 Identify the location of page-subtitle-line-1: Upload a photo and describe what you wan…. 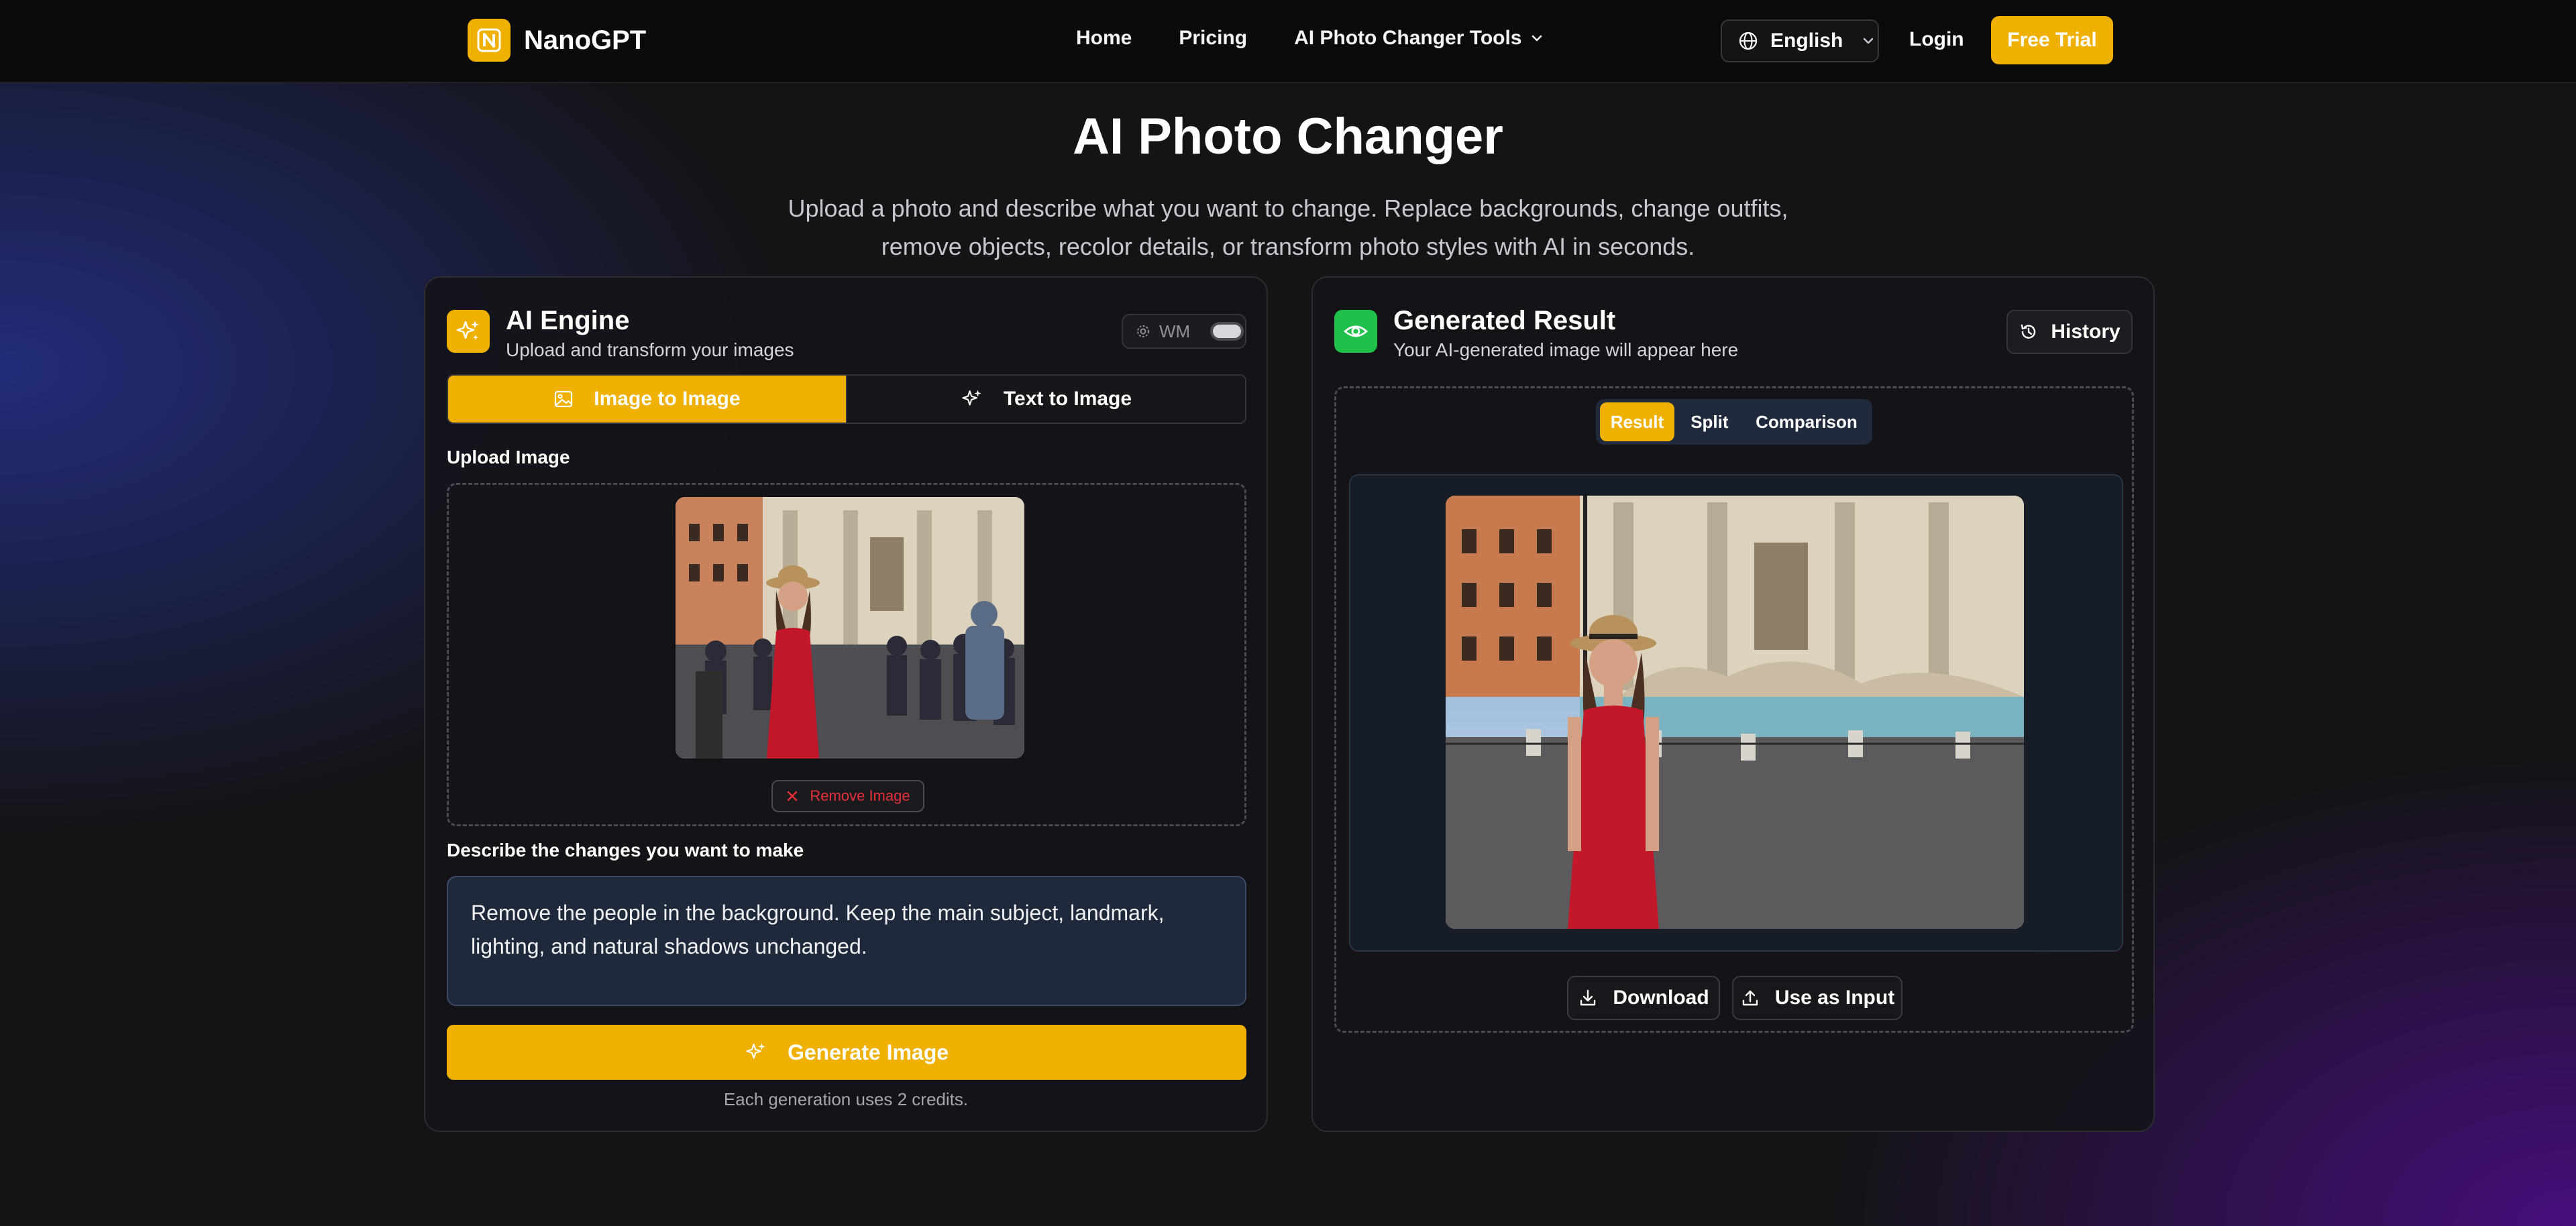
(1288, 208).